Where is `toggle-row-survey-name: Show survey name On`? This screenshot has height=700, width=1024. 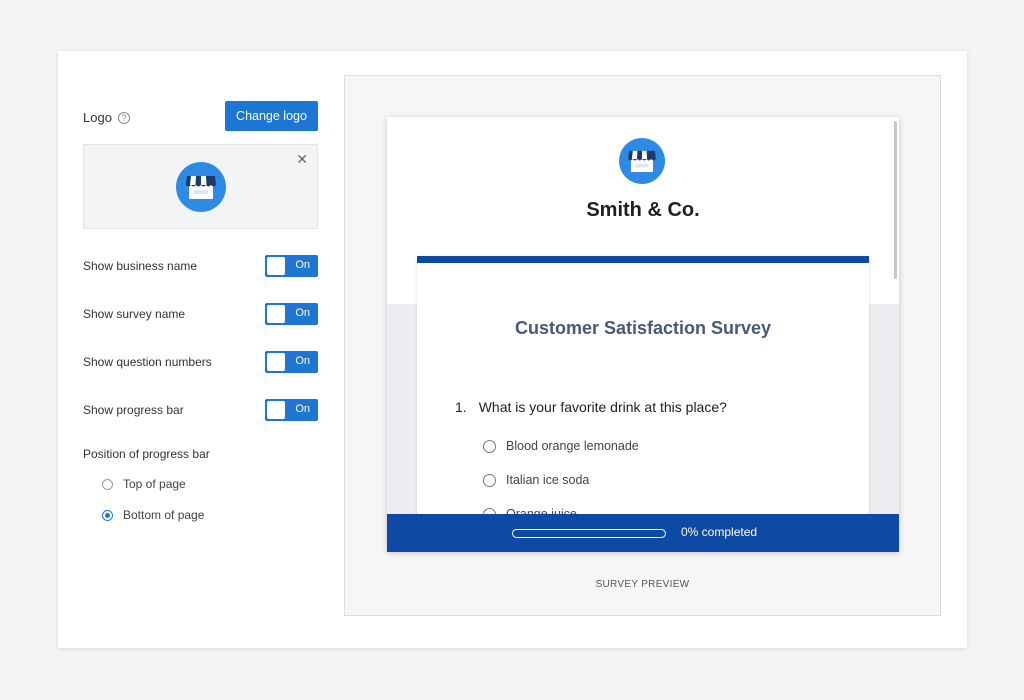 toggle-row-survey-name: Show survey name On is located at coordinates (200, 314).